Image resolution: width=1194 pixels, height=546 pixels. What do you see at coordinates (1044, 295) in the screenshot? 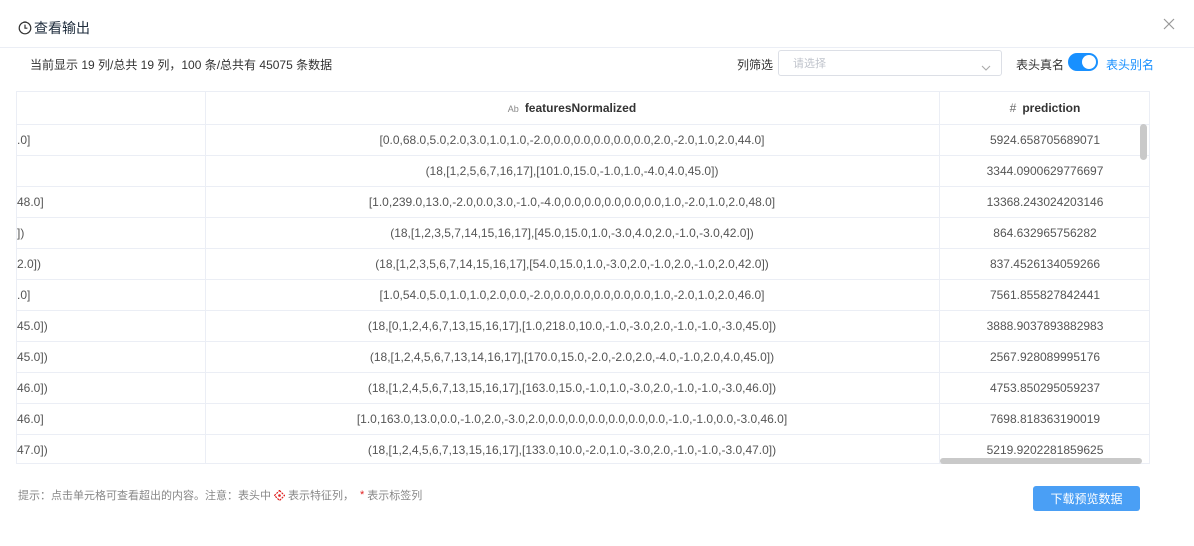
I see `table-cell: 7561.855827842441` at bounding box center [1044, 295].